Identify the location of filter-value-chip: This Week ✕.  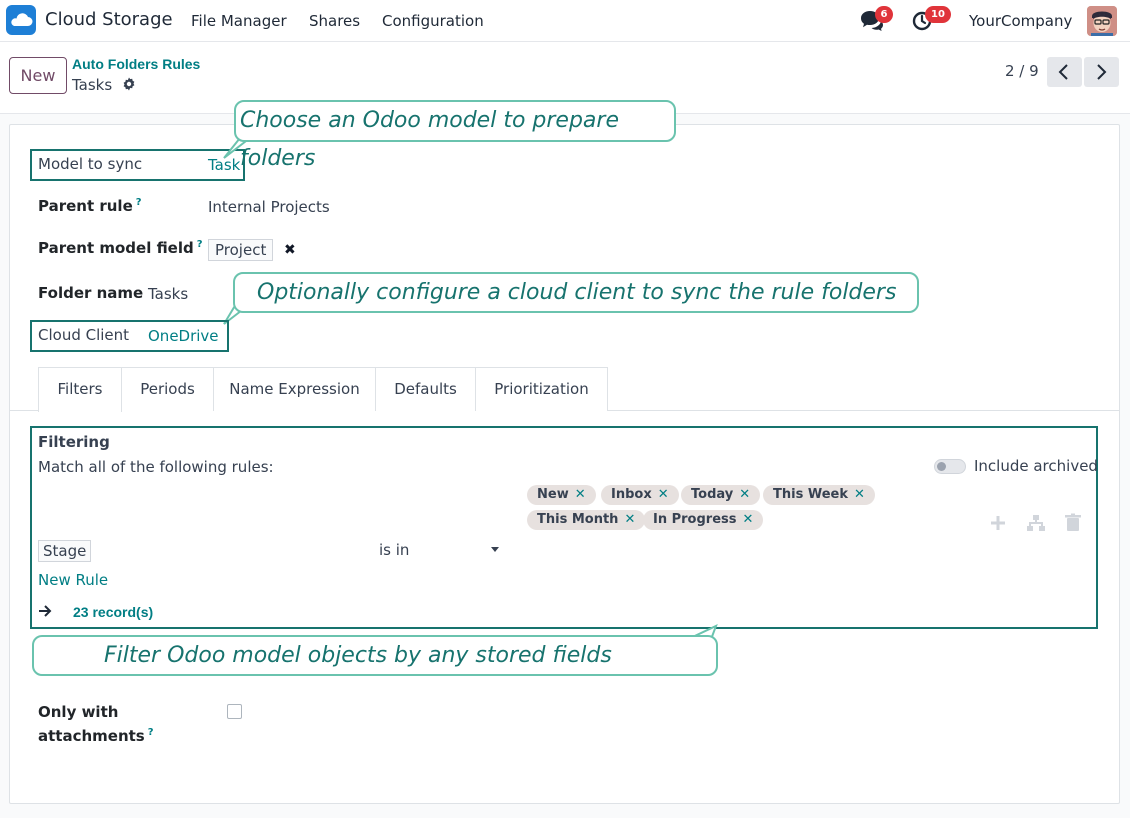
(819, 495).